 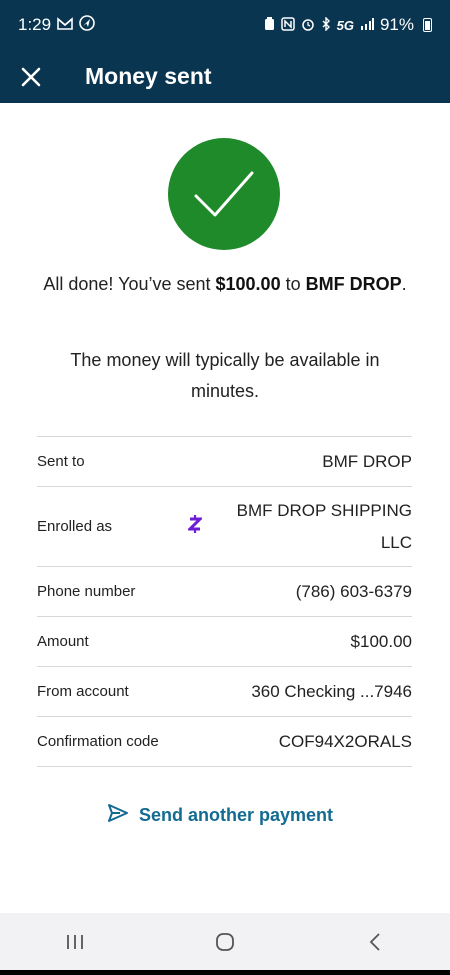 What do you see at coordinates (224, 462) in the screenshot?
I see `detail-row-sent-to: Sent to BMF DROP` at bounding box center [224, 462].